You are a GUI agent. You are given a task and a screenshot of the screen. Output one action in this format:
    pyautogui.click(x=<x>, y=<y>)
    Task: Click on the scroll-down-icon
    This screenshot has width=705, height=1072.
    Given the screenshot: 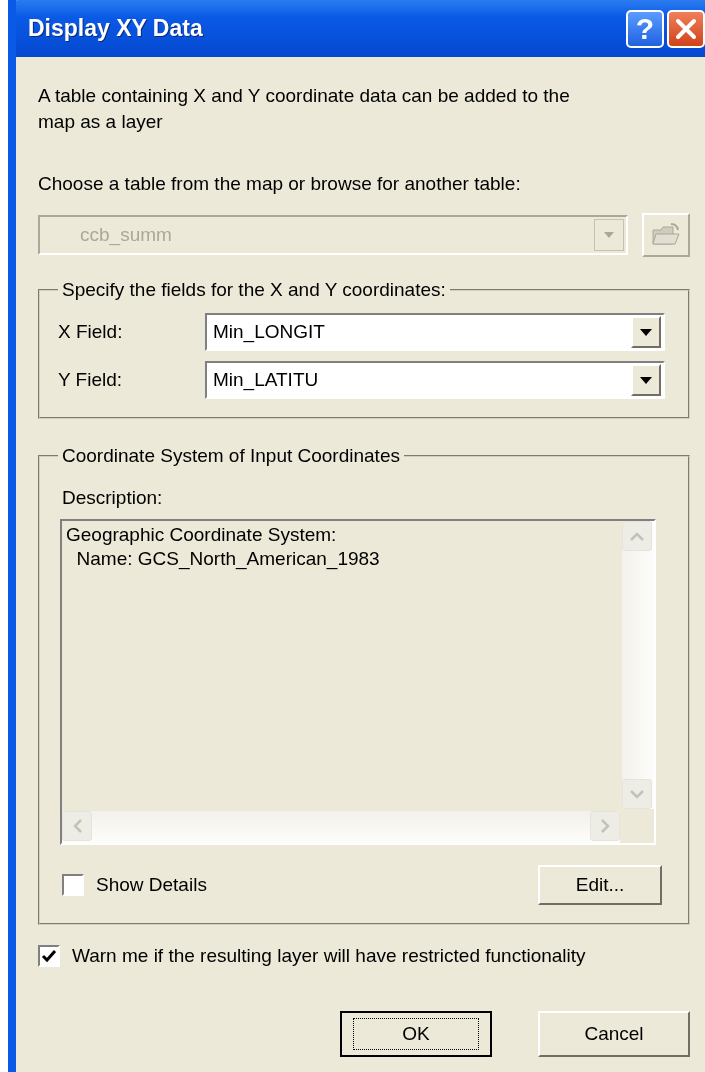 What is the action you would take?
    pyautogui.click(x=637, y=794)
    